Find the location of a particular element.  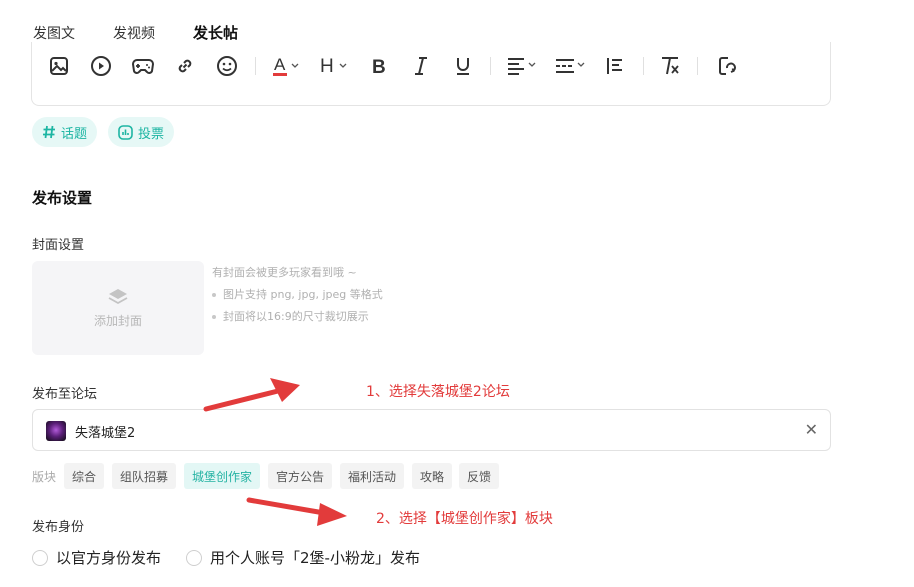

annotation-step-2: 2、选择【城堡创作家】板块 is located at coordinates (464, 519).